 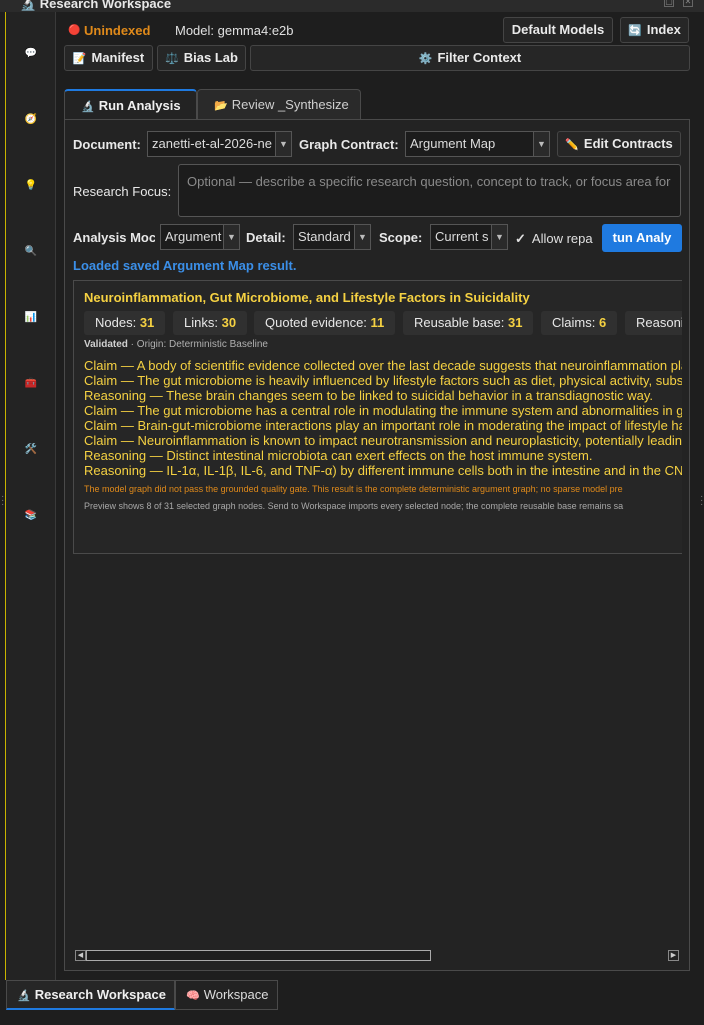 What do you see at coordinates (31, 252) in the screenshot?
I see `search-icon: 🔍` at bounding box center [31, 252].